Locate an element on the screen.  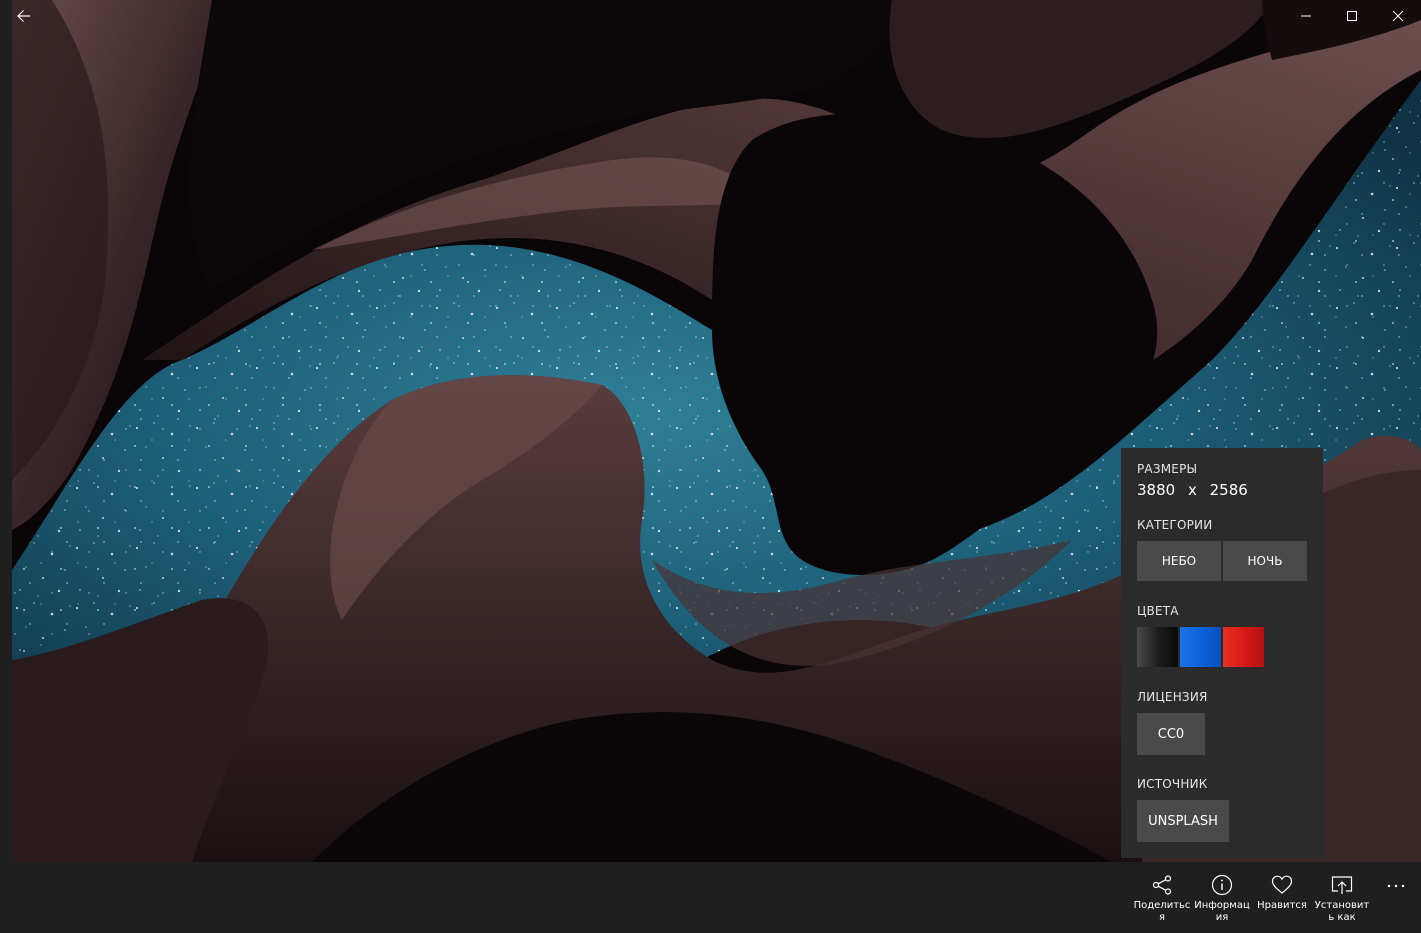
info-button: Информация is located at coordinates (1222, 901).